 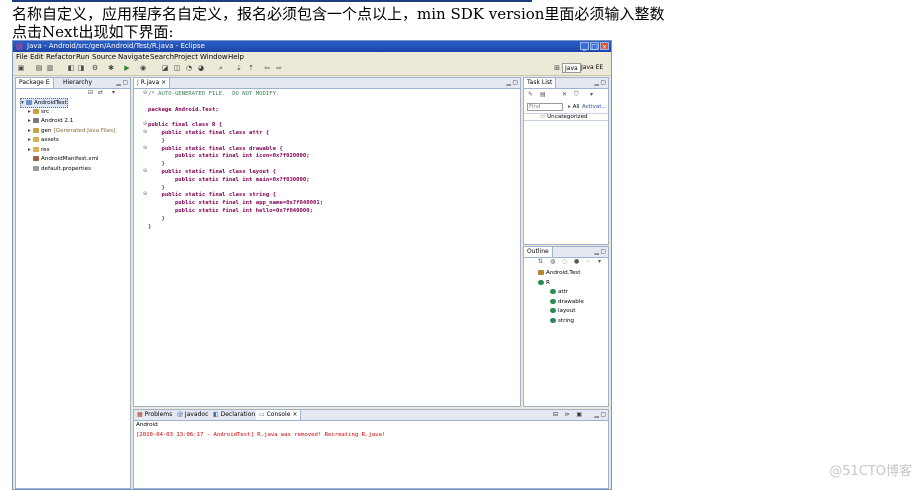 What do you see at coordinates (548, 282) in the screenshot?
I see `outline-item-label: R` at bounding box center [548, 282].